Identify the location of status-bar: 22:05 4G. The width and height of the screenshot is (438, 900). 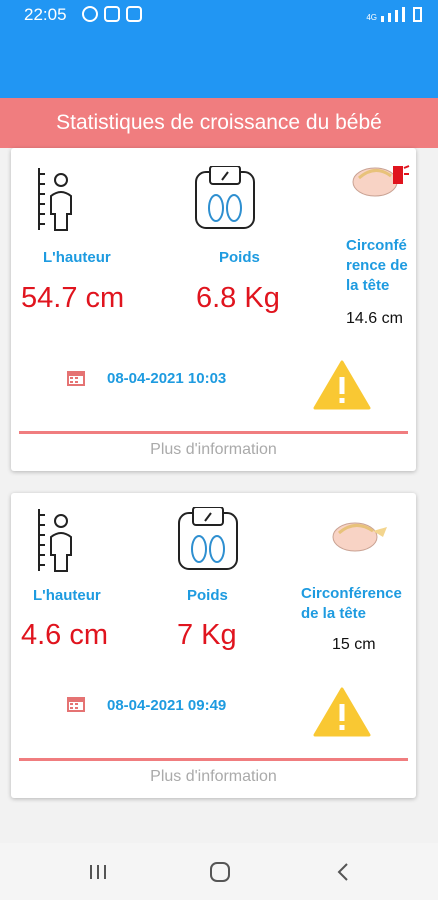
(219, 15).